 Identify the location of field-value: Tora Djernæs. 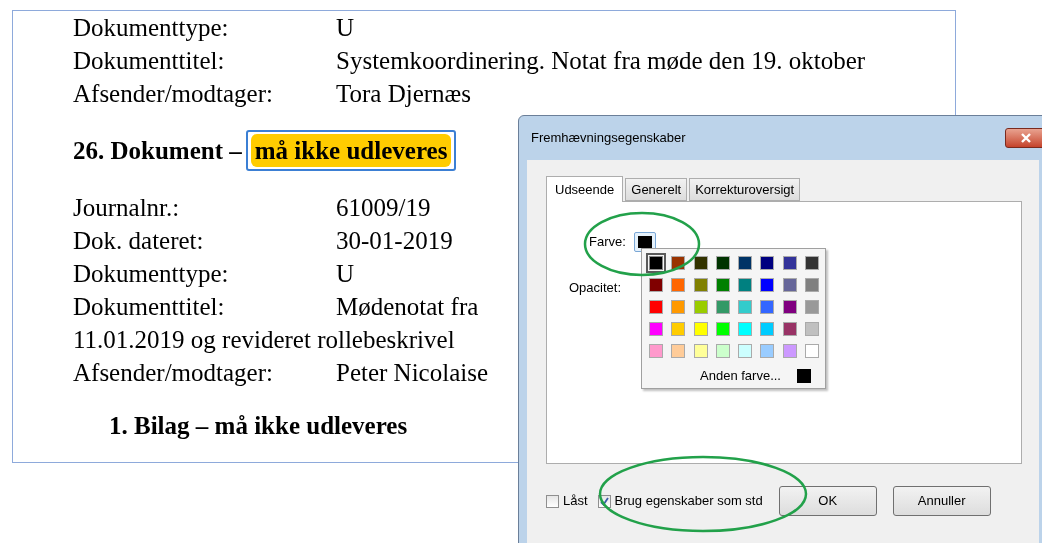
(404, 94).